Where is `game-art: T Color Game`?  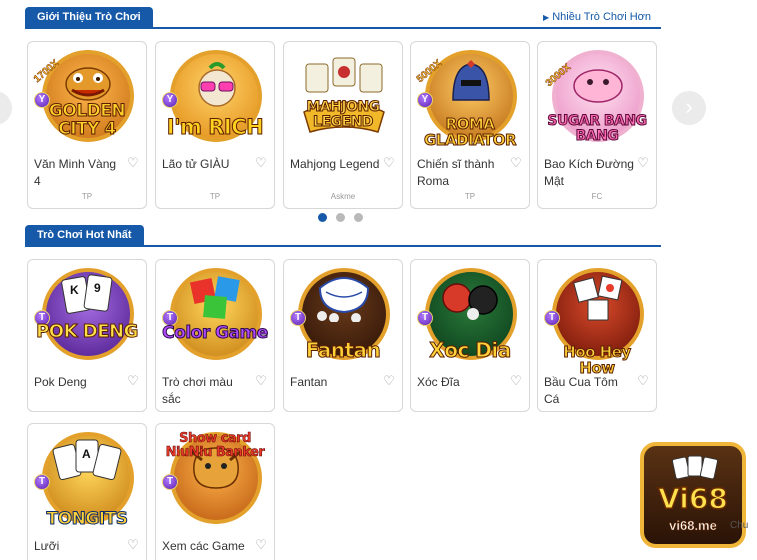
game-art: T Color Game is located at coordinates (215, 314).